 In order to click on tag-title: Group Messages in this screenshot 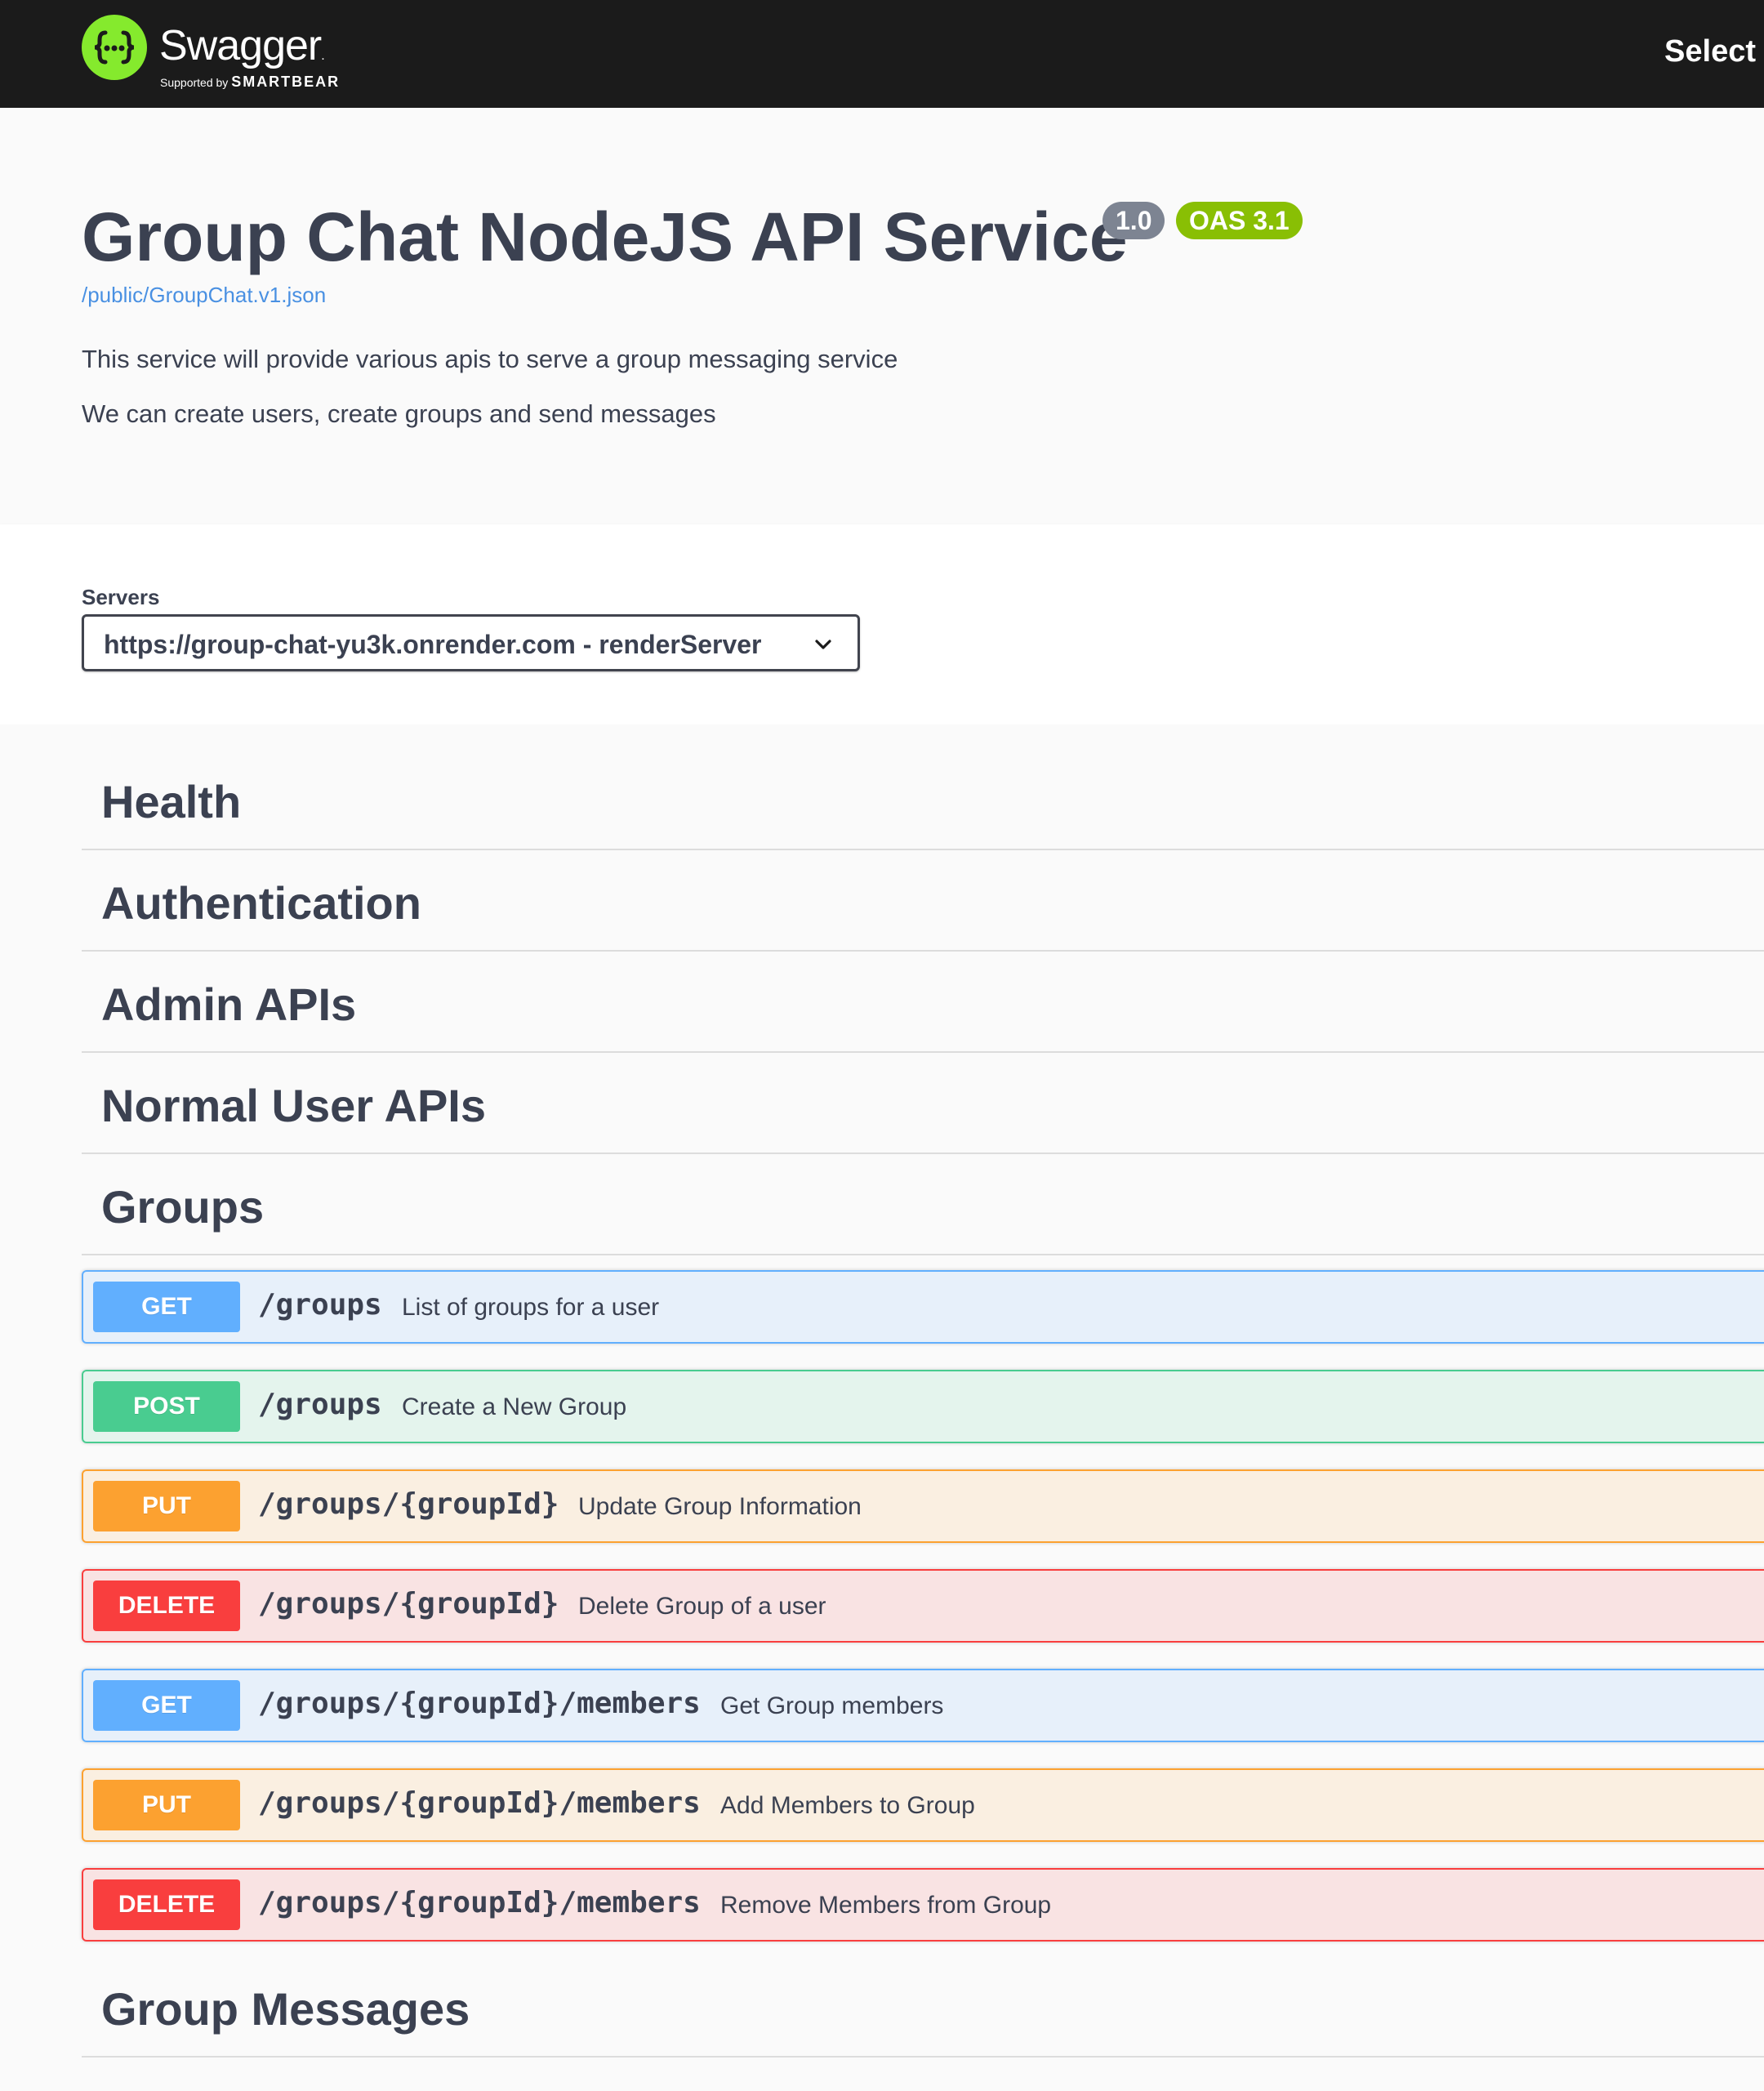, I will do `click(285, 2009)`.